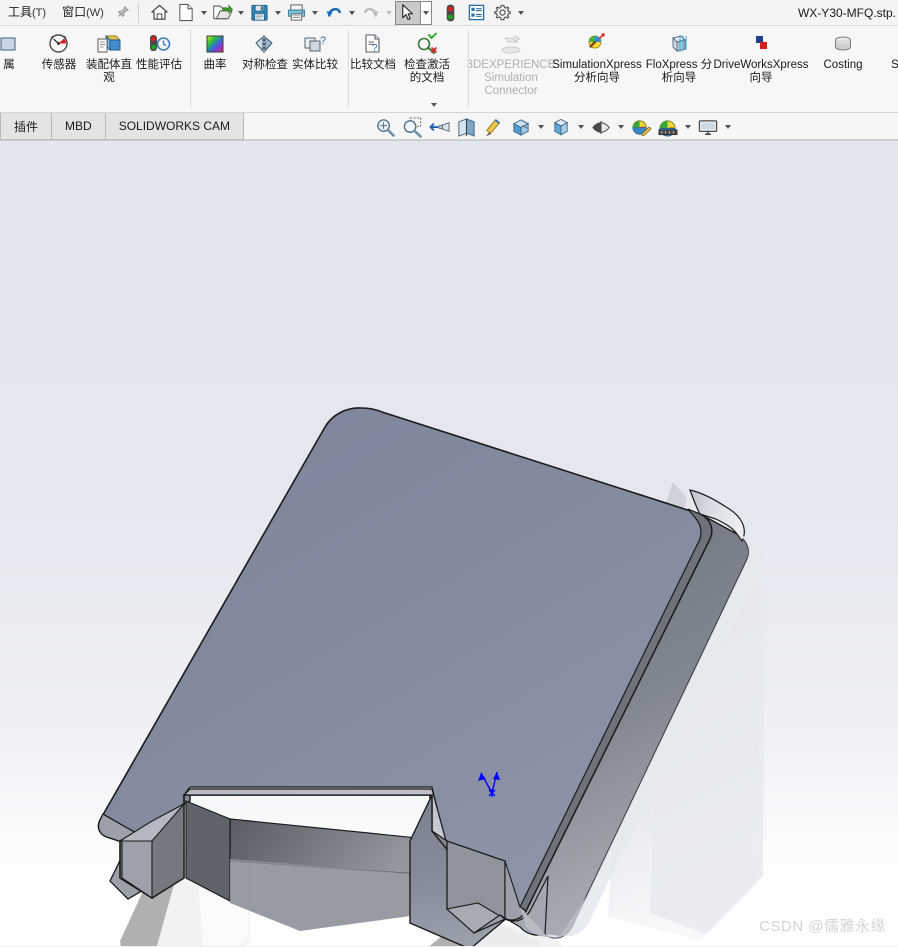 Image resolution: width=898 pixels, height=947 pixels. Describe the element at coordinates (215, 65) in the screenshot. I see `curvature-label: 曲率` at that location.